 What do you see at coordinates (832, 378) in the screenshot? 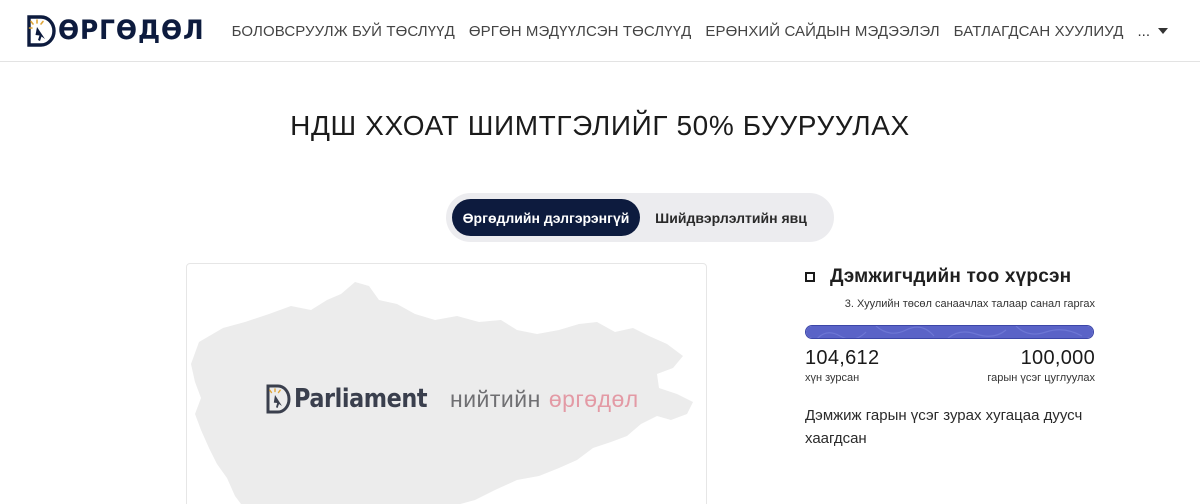
I see `signed-label: хүн зурсан` at bounding box center [832, 378].